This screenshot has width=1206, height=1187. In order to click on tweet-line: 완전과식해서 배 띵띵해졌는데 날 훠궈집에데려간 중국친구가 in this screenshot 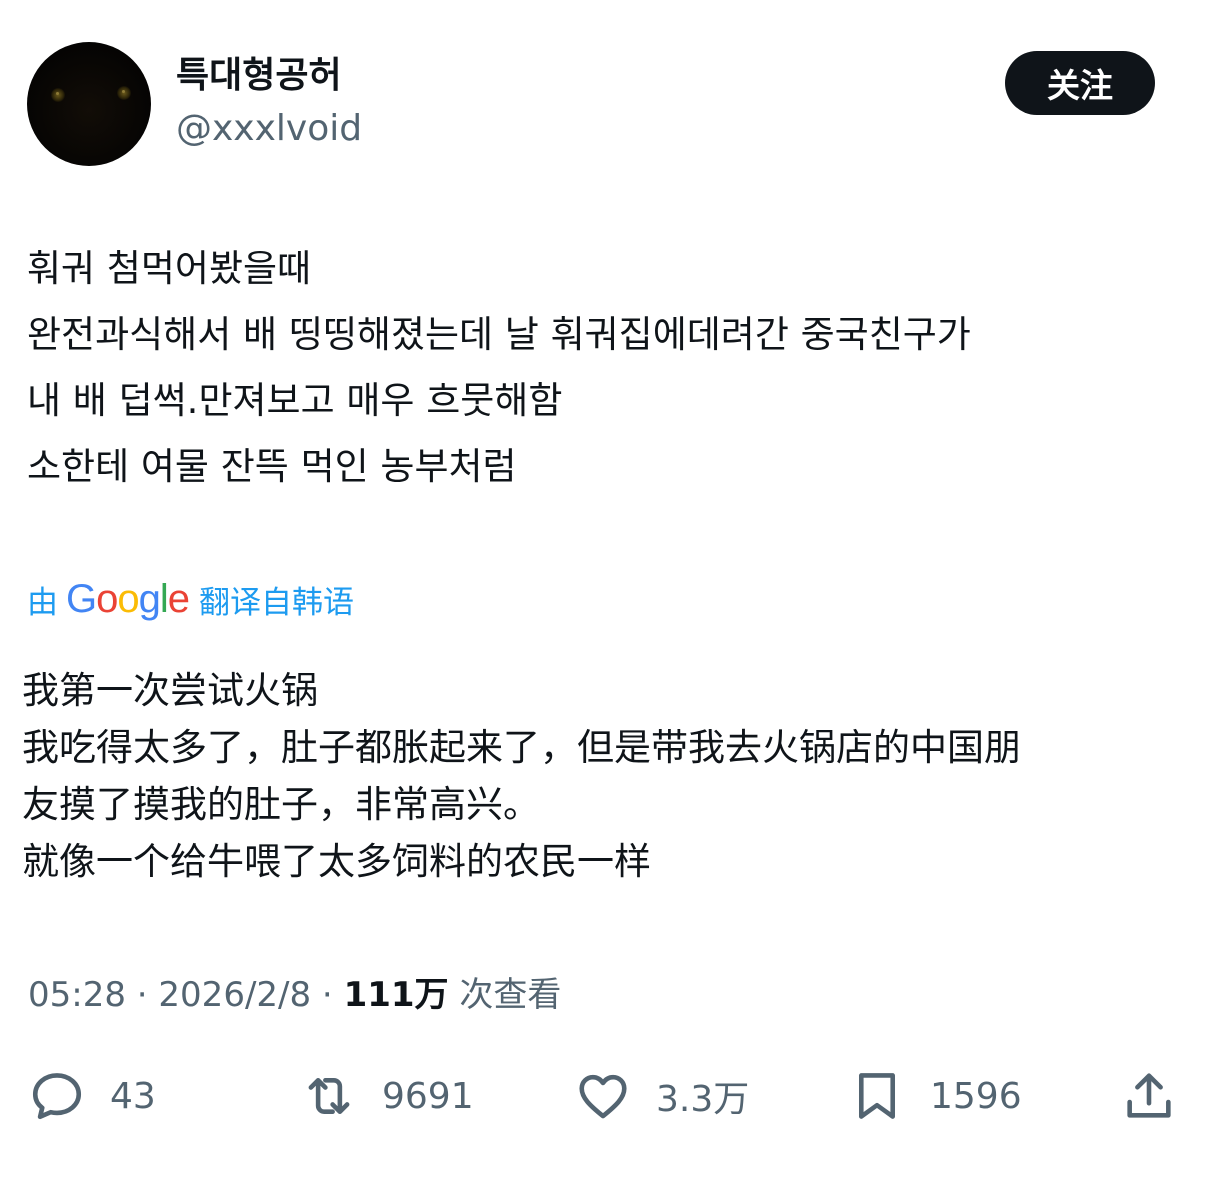, I will do `click(499, 334)`.